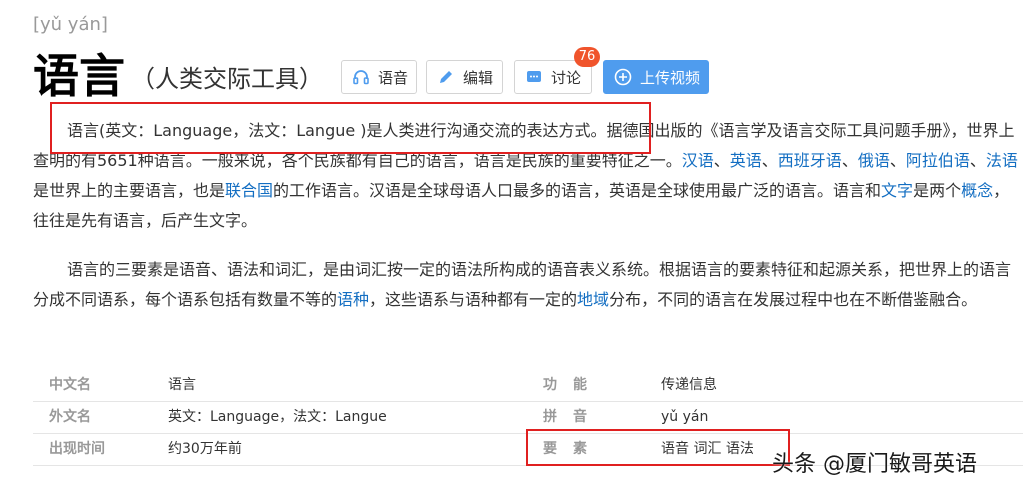 The image size is (1029, 491). What do you see at coordinates (577, 190) in the screenshot?
I see `text-run: 的工作语言。汉语是全球母语人口最多的语言，英语是全球使用最广泛的语言。语言和` at bounding box center [577, 190].